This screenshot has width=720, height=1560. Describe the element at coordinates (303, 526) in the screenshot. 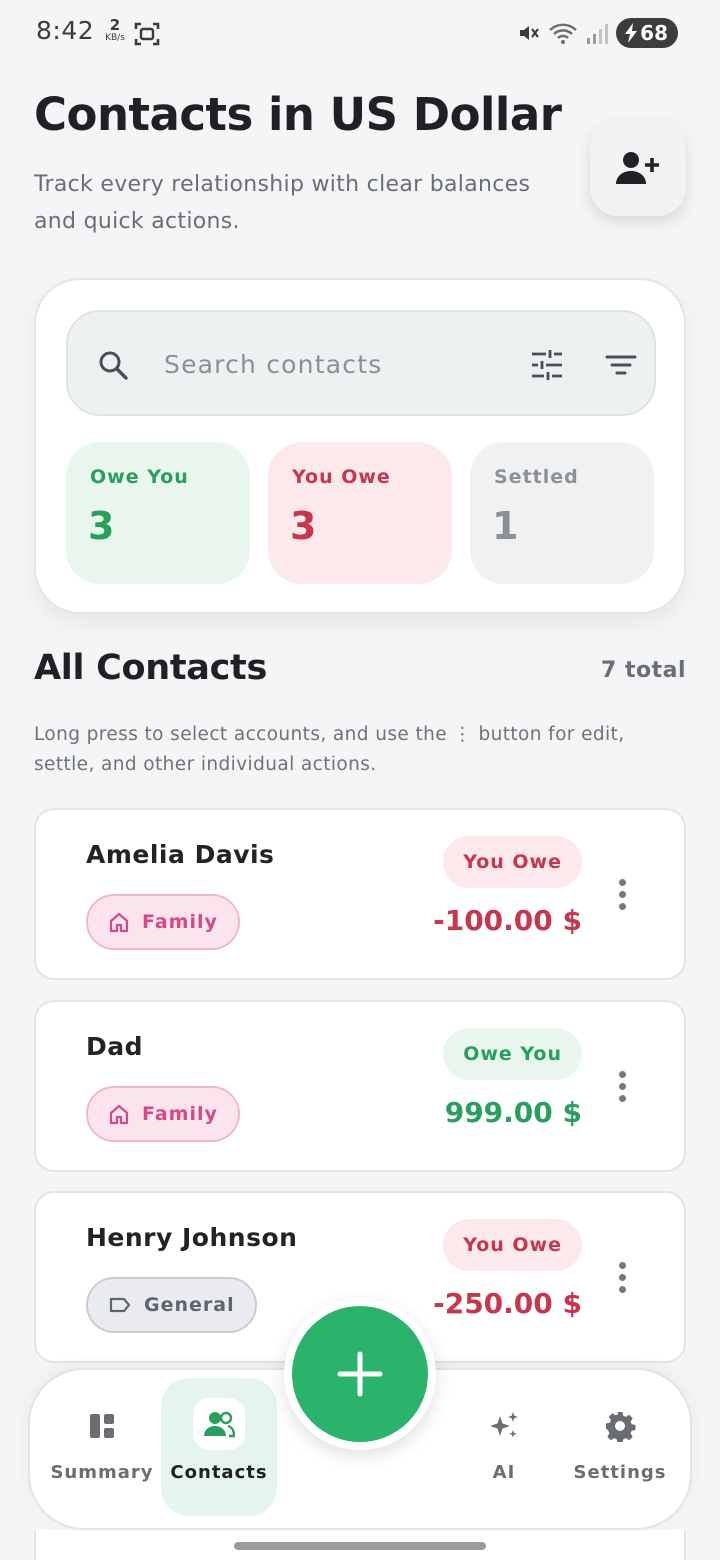

I see `stat-you-owe-value: 3` at that location.